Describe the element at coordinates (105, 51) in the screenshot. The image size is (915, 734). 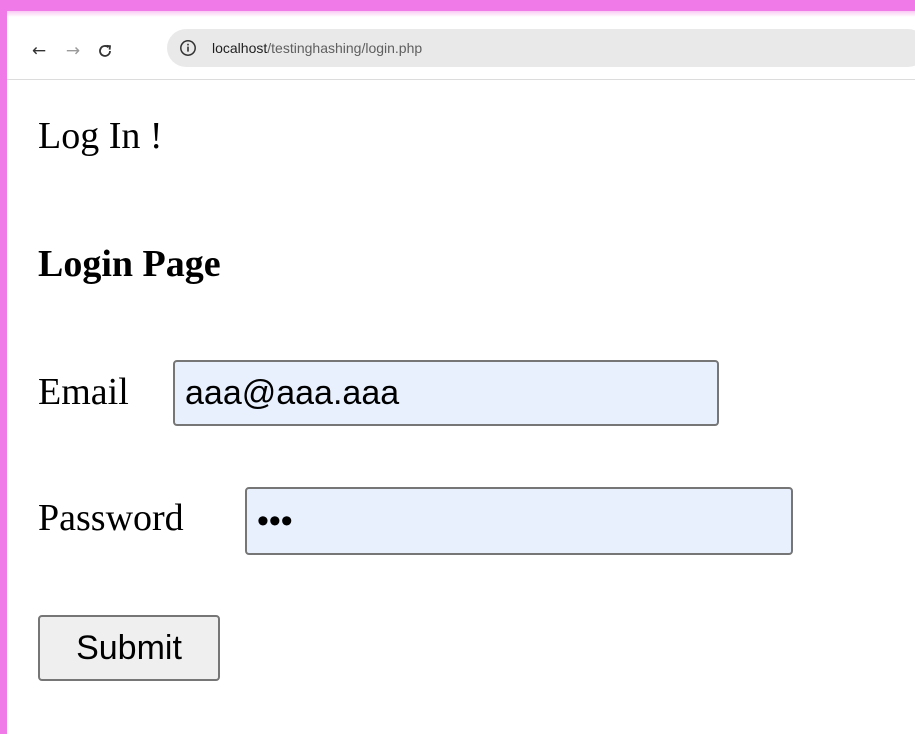
I see `reload-icon` at that location.